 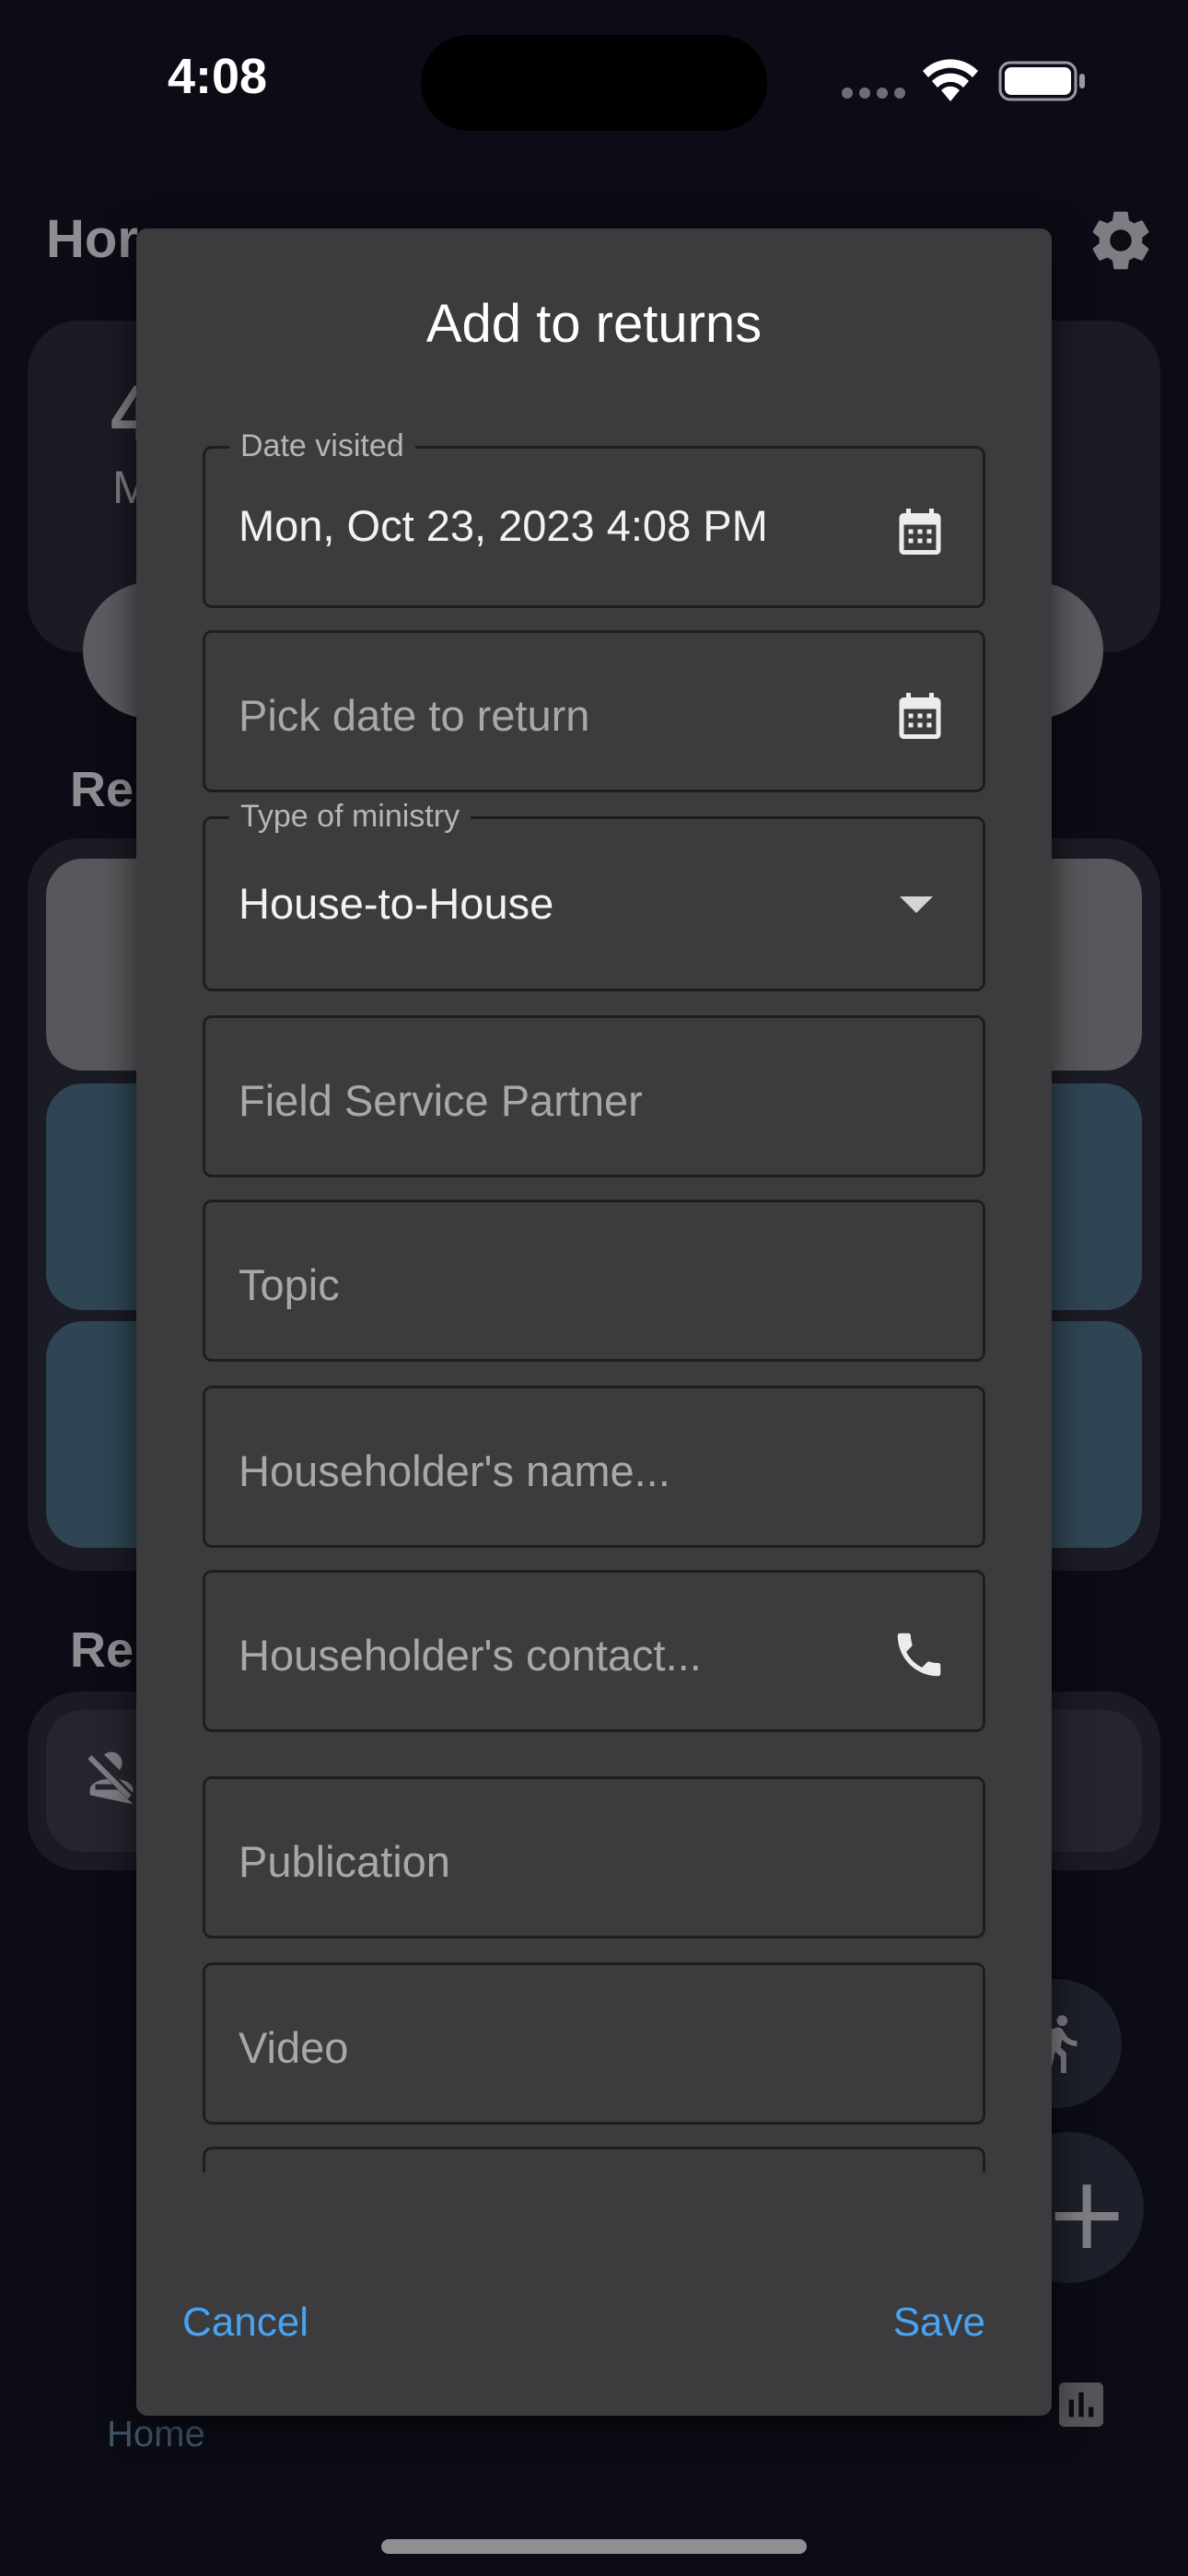 I want to click on ministry-type-value: House-to-House, so click(x=396, y=903).